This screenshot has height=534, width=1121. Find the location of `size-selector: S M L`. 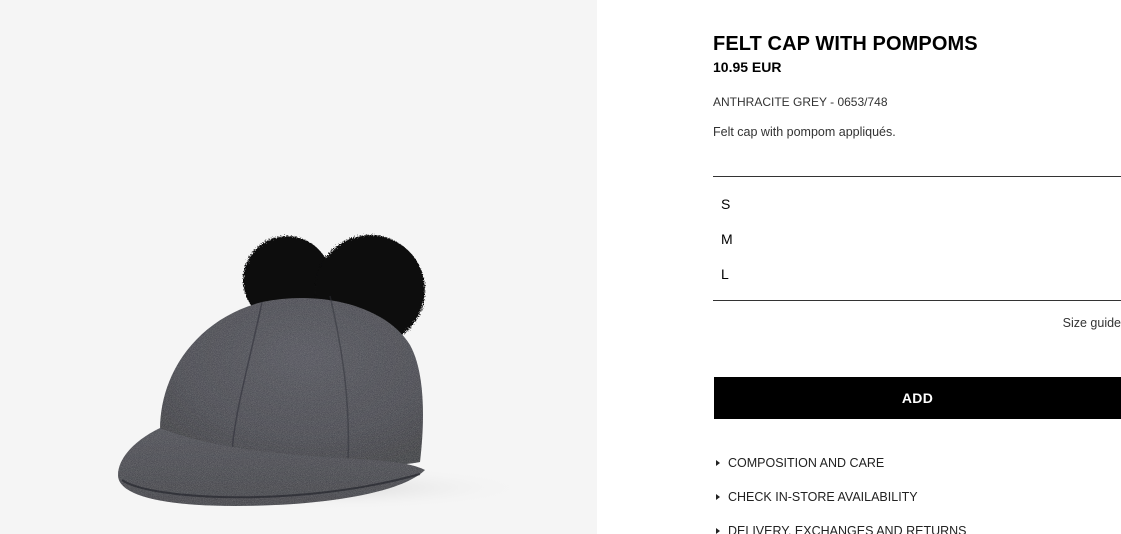

size-selector: S M L is located at coordinates (917, 238).